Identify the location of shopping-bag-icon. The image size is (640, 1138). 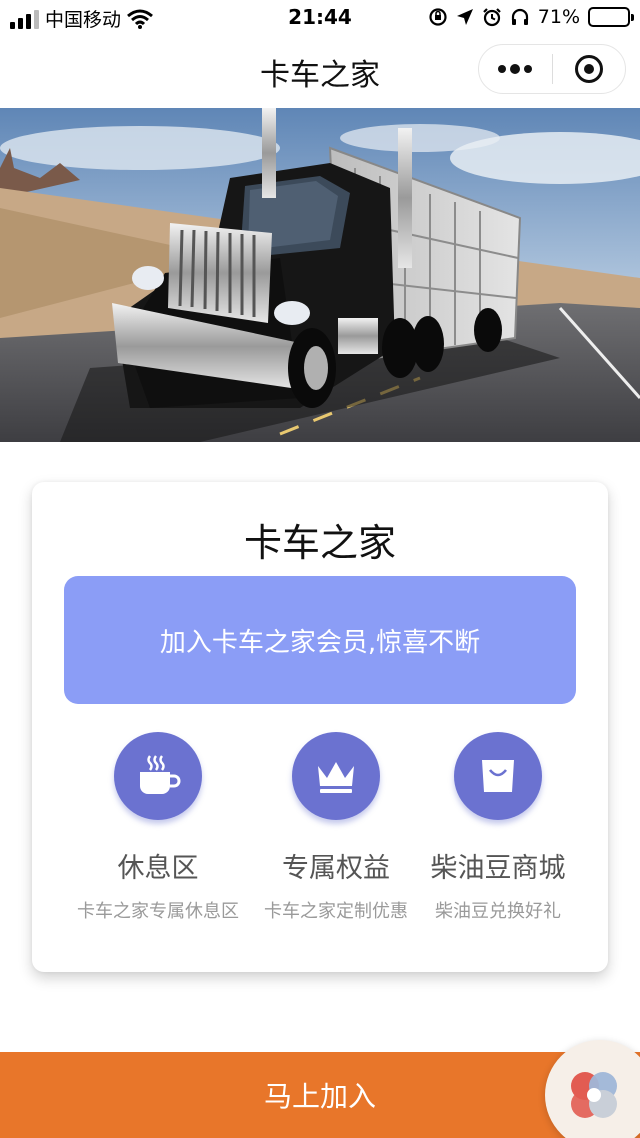
(498, 776).